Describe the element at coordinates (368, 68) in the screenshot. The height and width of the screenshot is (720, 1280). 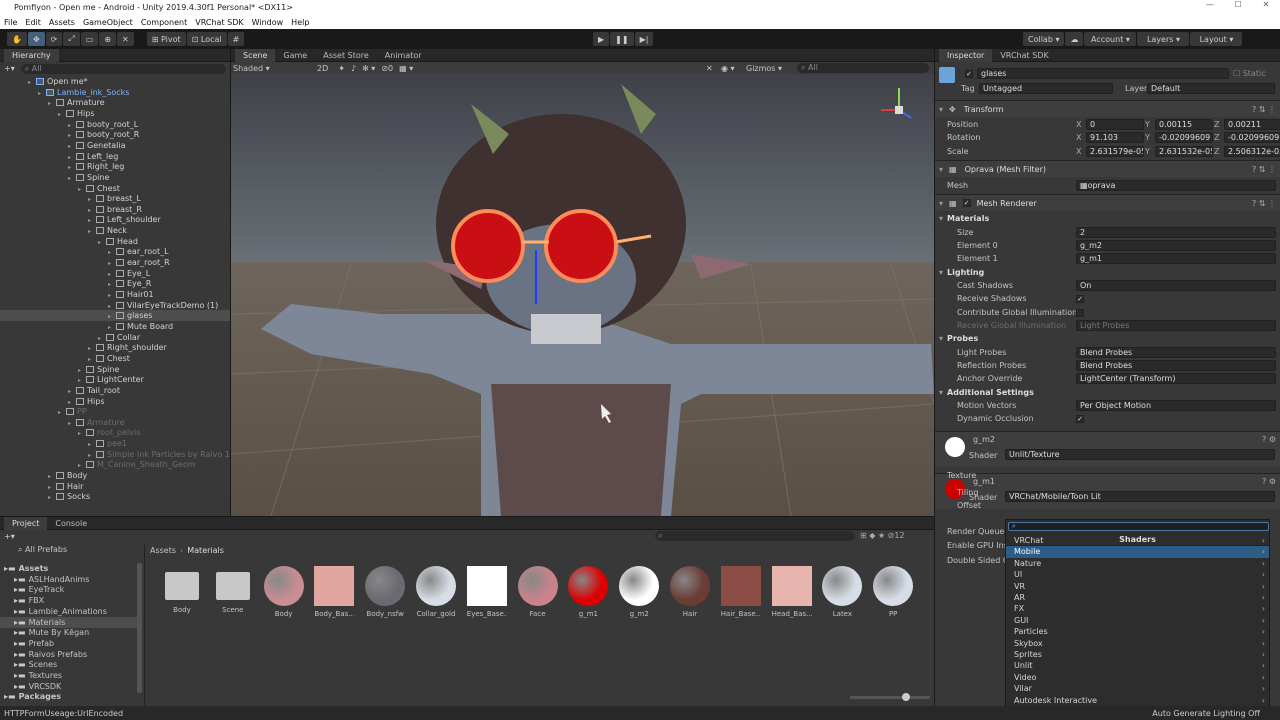
I see `effects-icon: ✻ ▾` at that location.